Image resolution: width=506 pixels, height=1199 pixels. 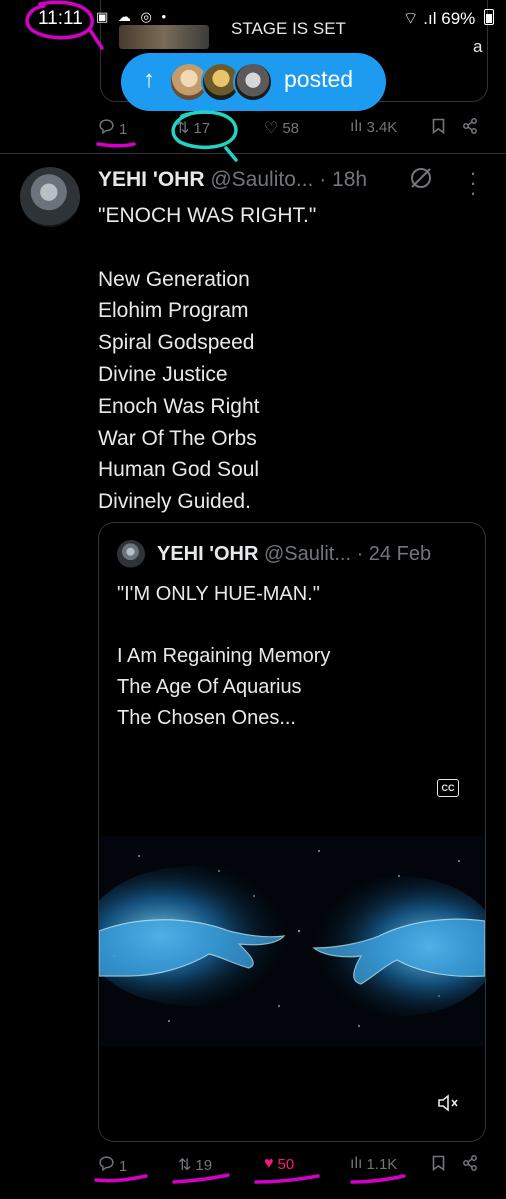 I want to click on repost-count: 17, so click(x=202, y=128).